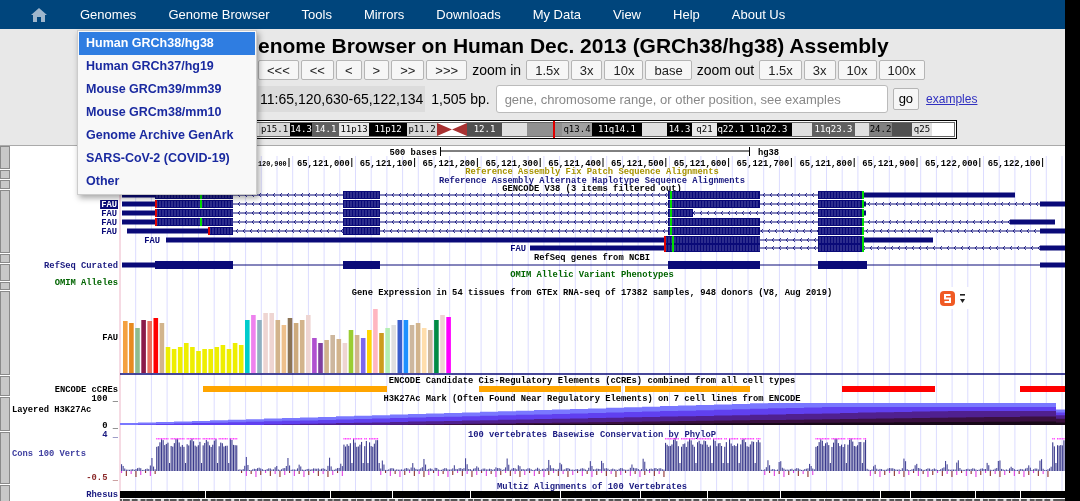 The height and width of the screenshot is (501, 1080). What do you see at coordinates (592, 399) in the screenshot?
I see `track-title: H3K27Ac Mark (Often Found Near Regulatory Elements) on 7 cell lines from ENCODE` at bounding box center [592, 399].